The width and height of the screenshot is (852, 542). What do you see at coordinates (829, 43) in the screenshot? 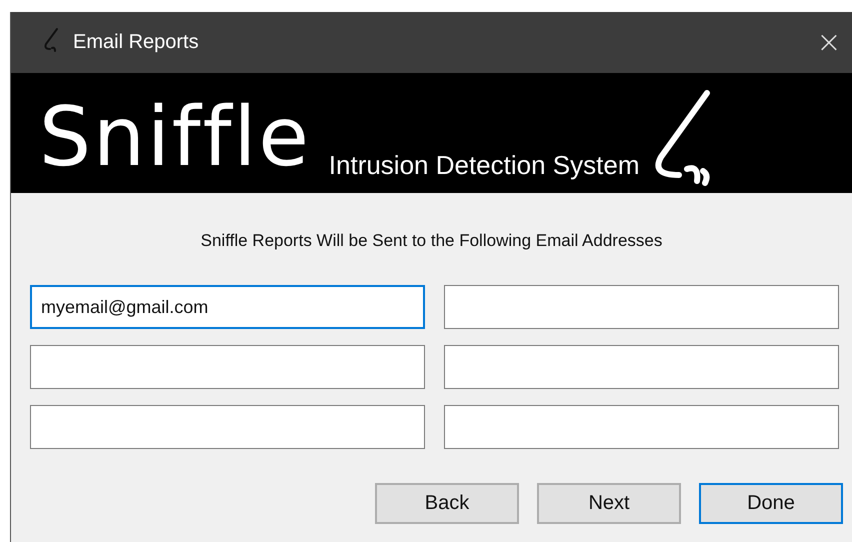
I see `close-button: ×` at bounding box center [829, 43].